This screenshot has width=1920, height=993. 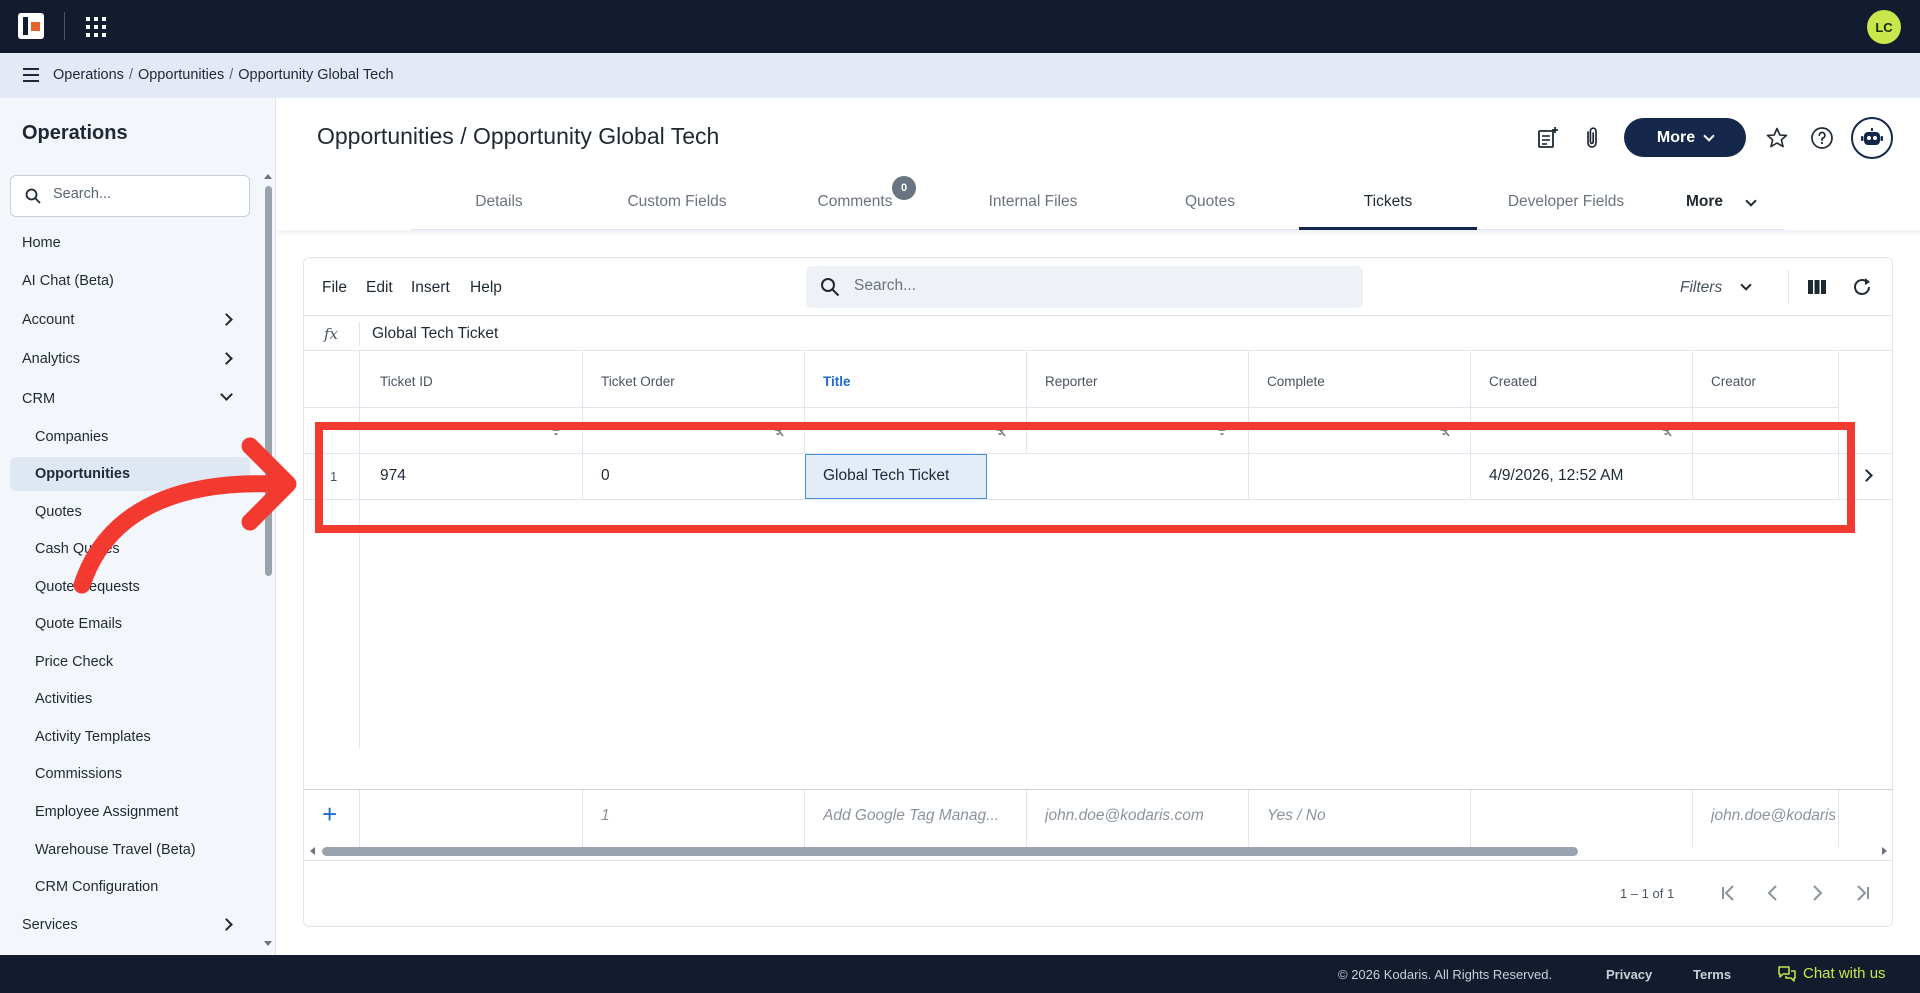 What do you see at coordinates (96, 887) in the screenshot?
I see `sidebar-item-crm-configuration: CRM Configuration` at bounding box center [96, 887].